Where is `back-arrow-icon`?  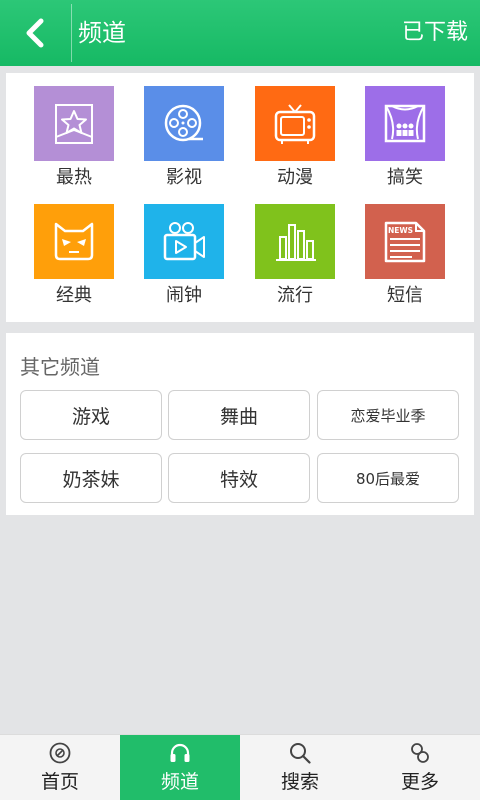 back-arrow-icon is located at coordinates (35, 33).